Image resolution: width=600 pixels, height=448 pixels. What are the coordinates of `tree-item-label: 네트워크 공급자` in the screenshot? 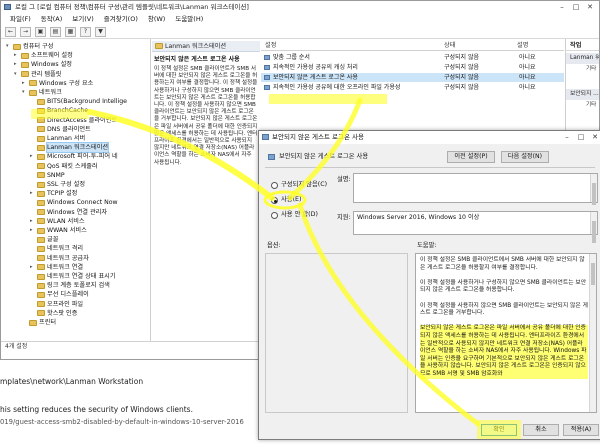 It's located at (68, 258).